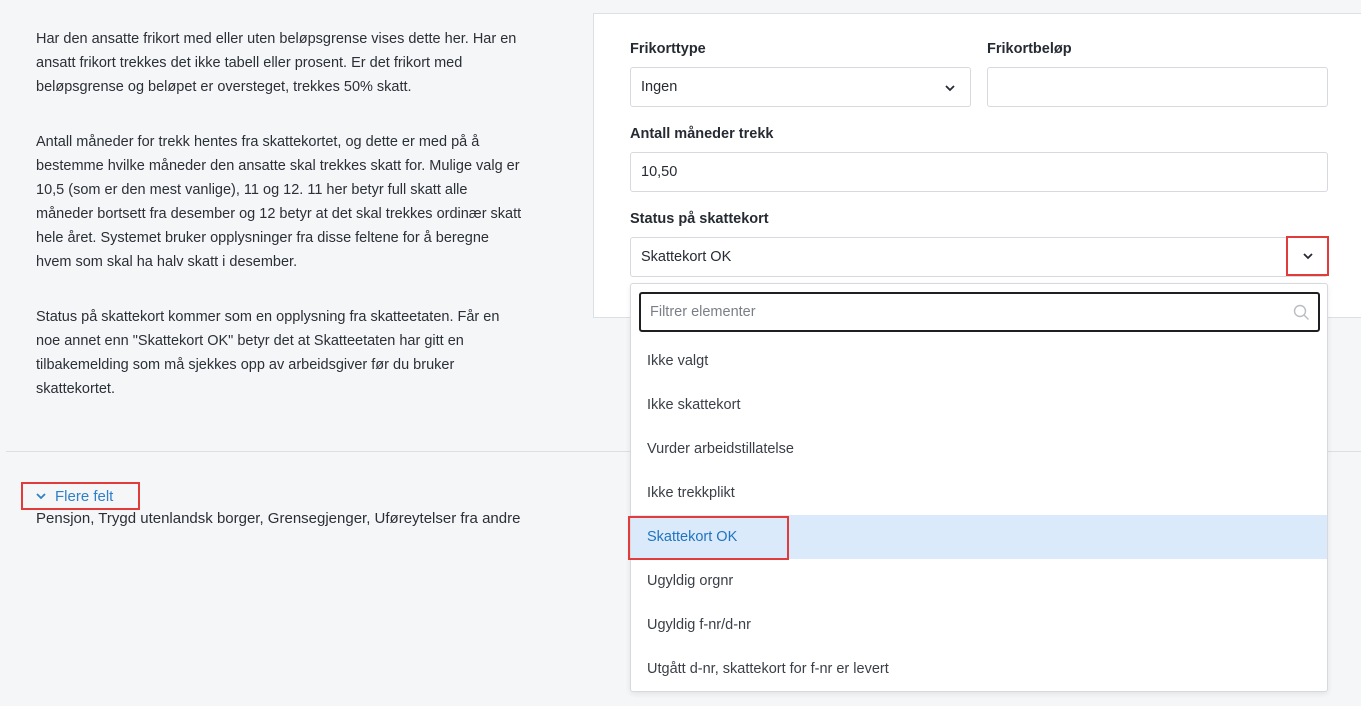 This screenshot has width=1361, height=706. Describe the element at coordinates (1157, 87) in the screenshot. I see `frikortbelop-input` at that location.